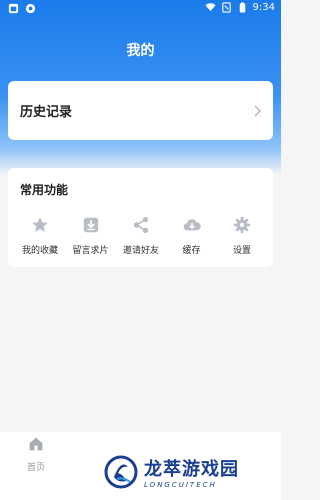 The height and width of the screenshot is (500, 320). Describe the element at coordinates (36, 455) in the screenshot. I see `tab-home: 首页` at that location.